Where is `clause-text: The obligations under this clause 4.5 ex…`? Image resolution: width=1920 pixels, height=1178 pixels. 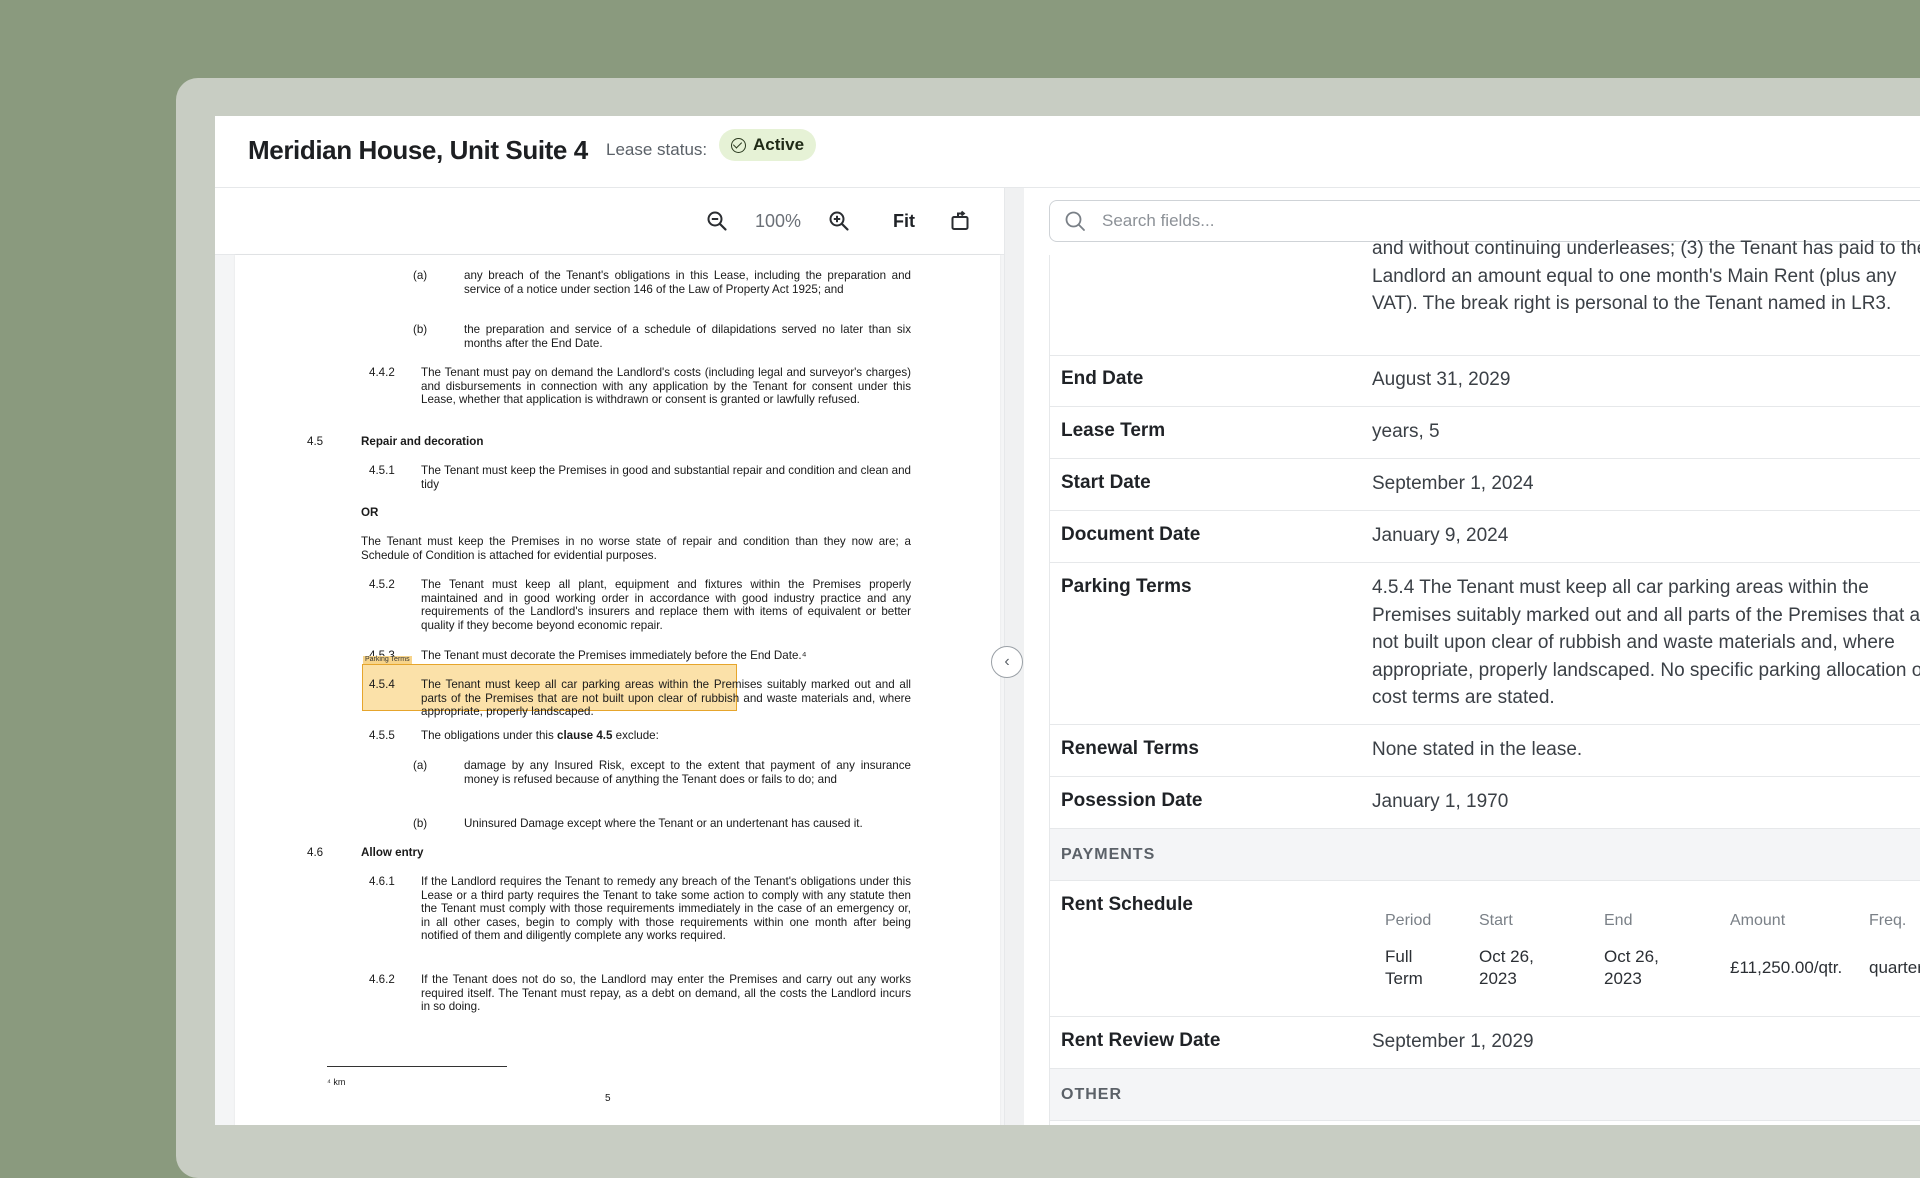
clause-text: The obligations under this clause 4.5 ex… is located at coordinates (666, 736).